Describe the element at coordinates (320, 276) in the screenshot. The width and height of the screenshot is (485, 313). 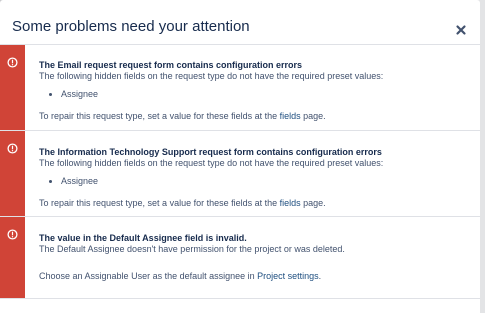
I see `action-suffix: .` at that location.